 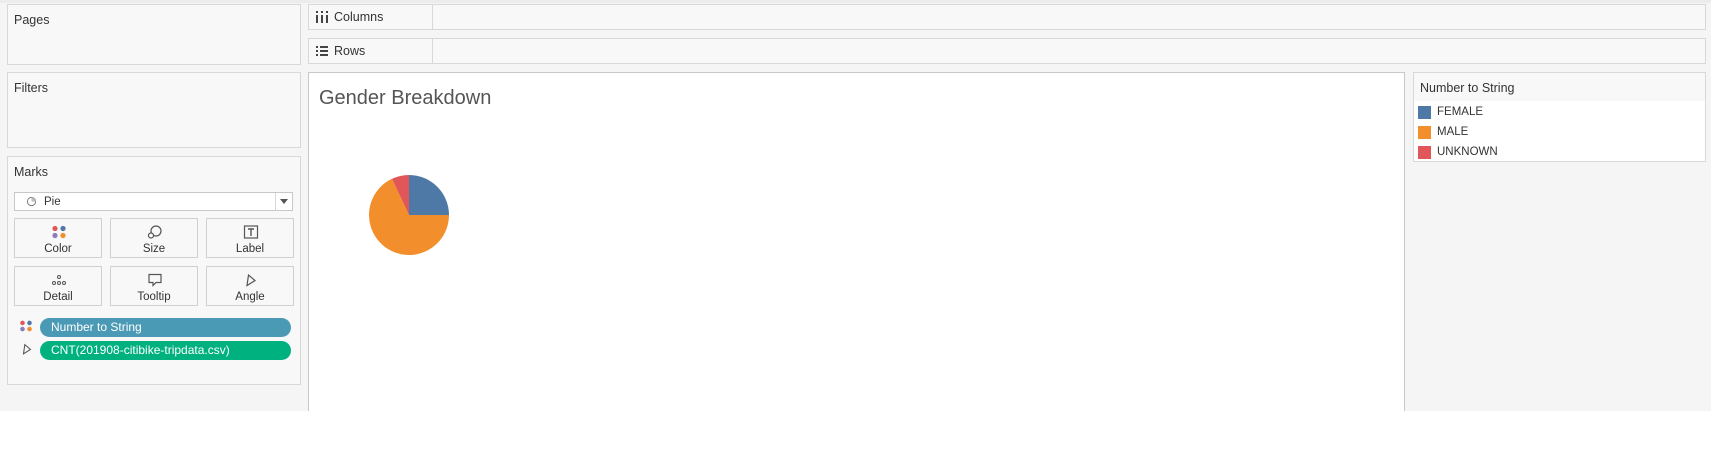 I want to click on legend-header: Number to String, so click(x=1559, y=87).